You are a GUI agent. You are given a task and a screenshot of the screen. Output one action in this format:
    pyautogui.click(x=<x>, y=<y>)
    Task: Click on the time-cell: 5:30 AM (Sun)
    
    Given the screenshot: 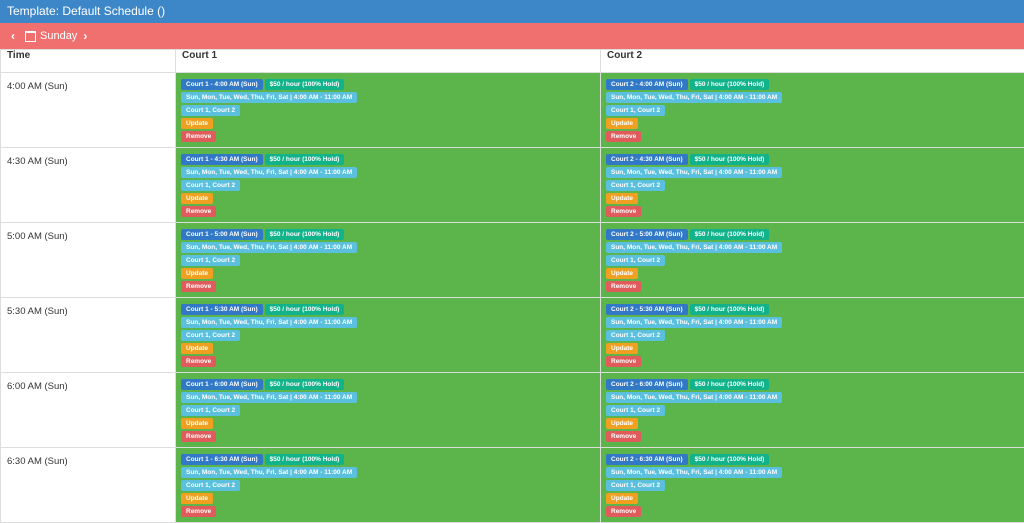 What is the action you would take?
    pyautogui.click(x=88, y=335)
    